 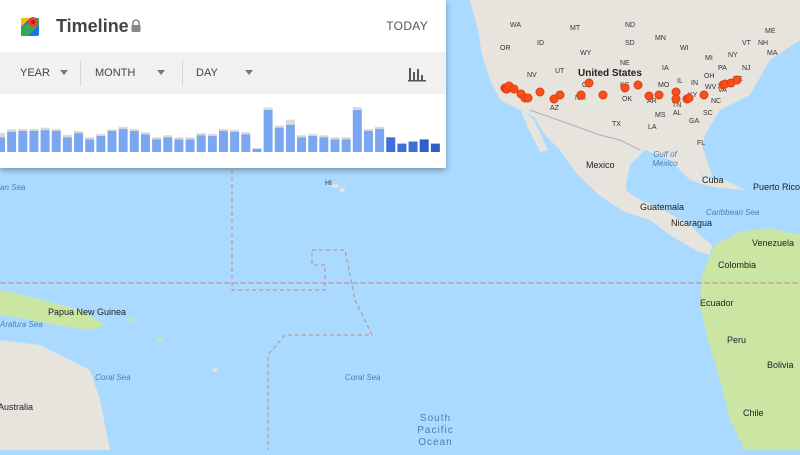 What do you see at coordinates (131, 73) in the screenshot?
I see `month-dropdown: MONTH` at bounding box center [131, 73].